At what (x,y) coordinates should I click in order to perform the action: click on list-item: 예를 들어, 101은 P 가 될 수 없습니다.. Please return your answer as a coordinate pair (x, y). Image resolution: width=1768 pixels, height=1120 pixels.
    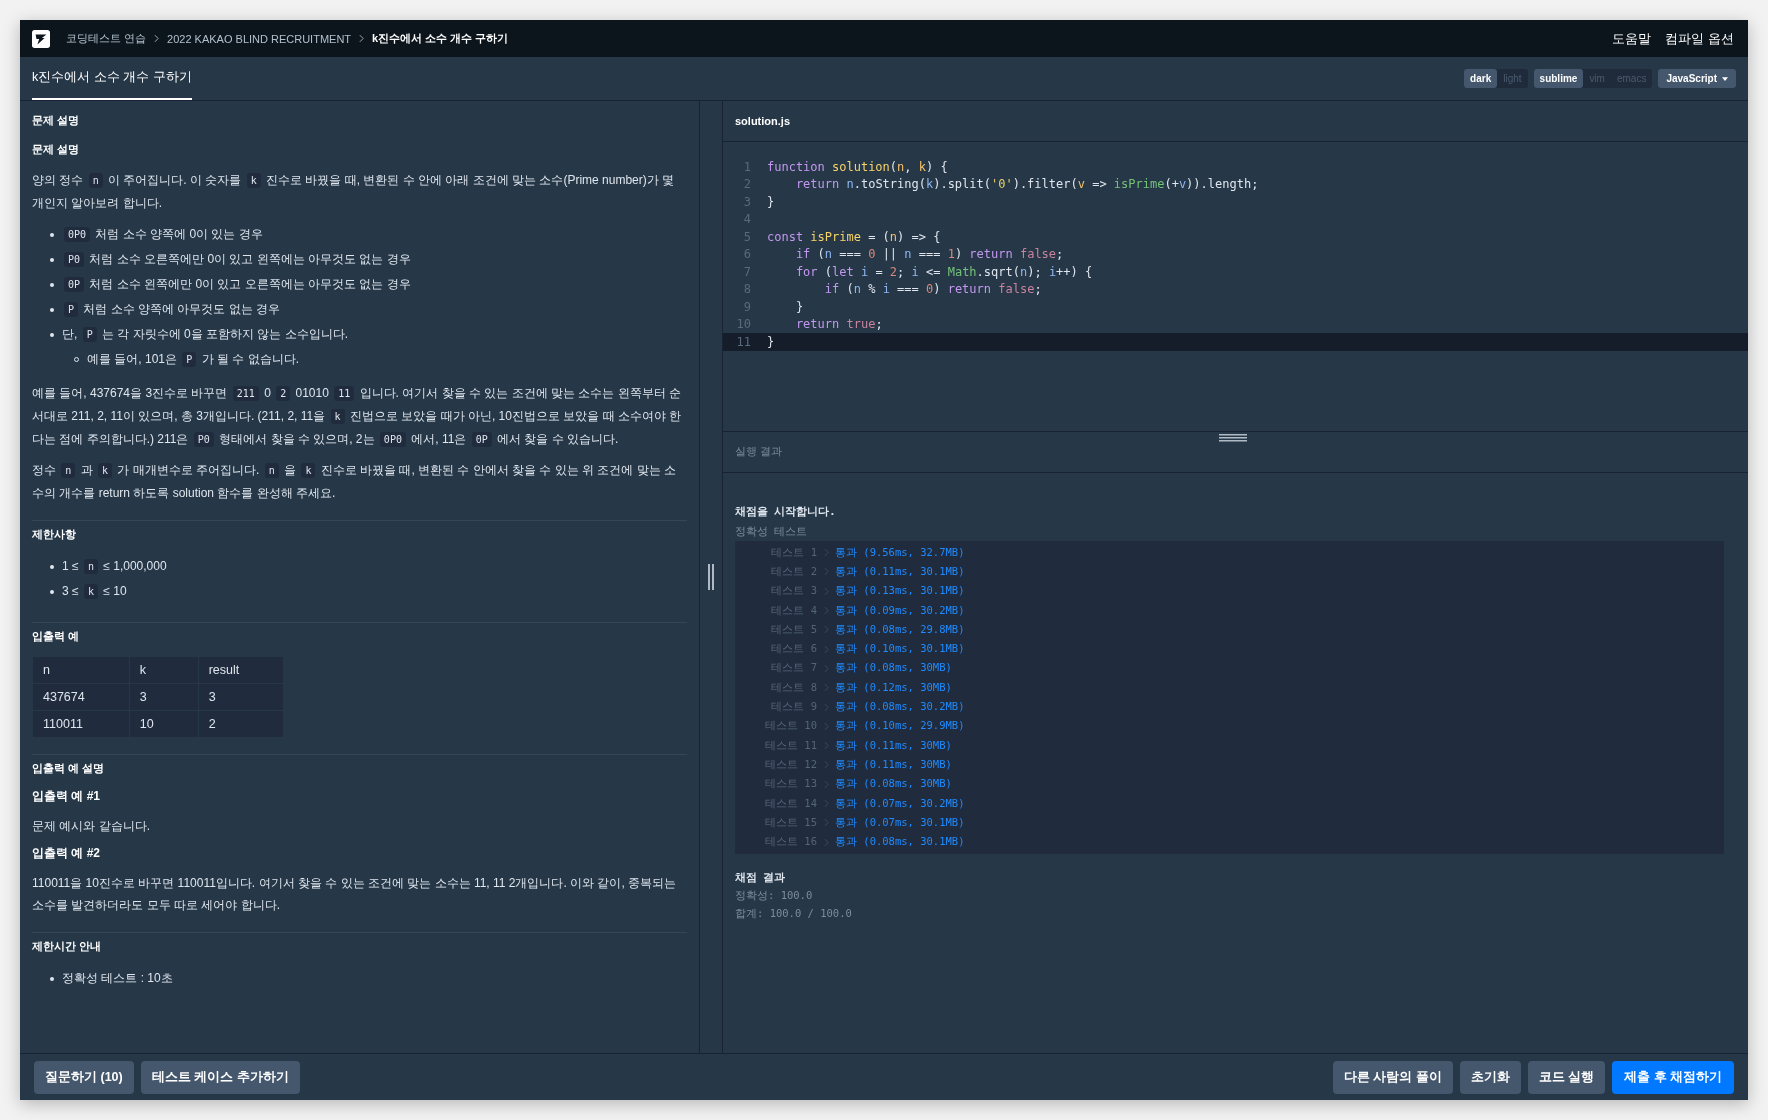
    Looking at the image, I should click on (193, 360).